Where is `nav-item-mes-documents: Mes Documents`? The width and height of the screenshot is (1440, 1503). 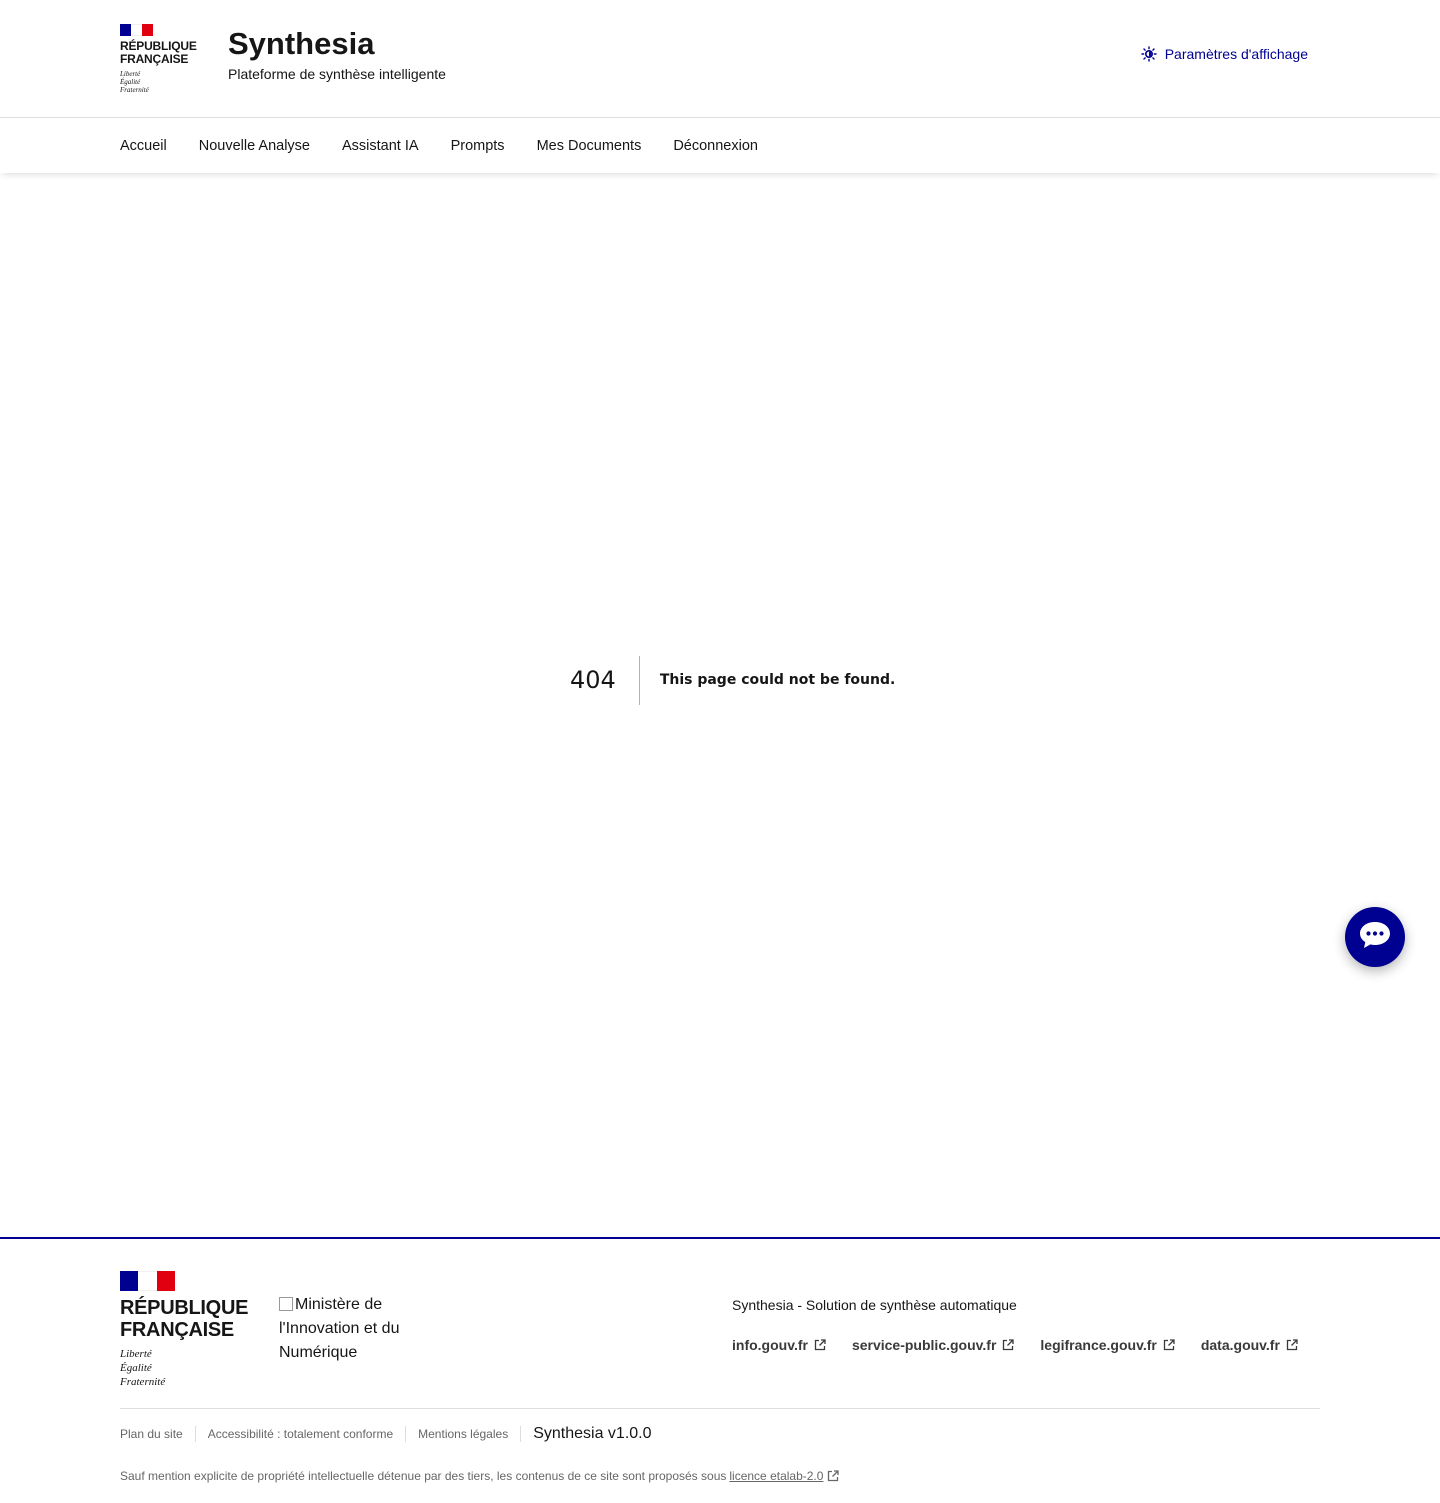
nav-item-mes-documents: Mes Documents is located at coordinates (589, 146).